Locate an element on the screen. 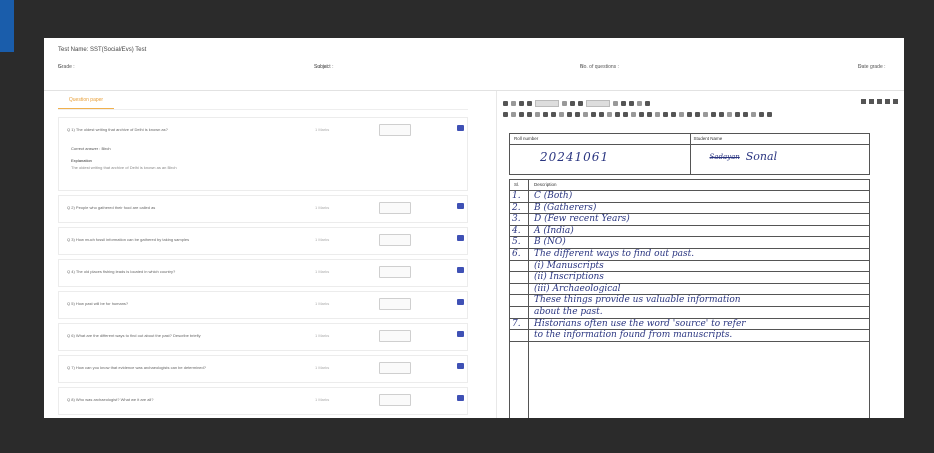  question-row: Q 5) How past will be for humans? 1 Marks is located at coordinates (263, 305).